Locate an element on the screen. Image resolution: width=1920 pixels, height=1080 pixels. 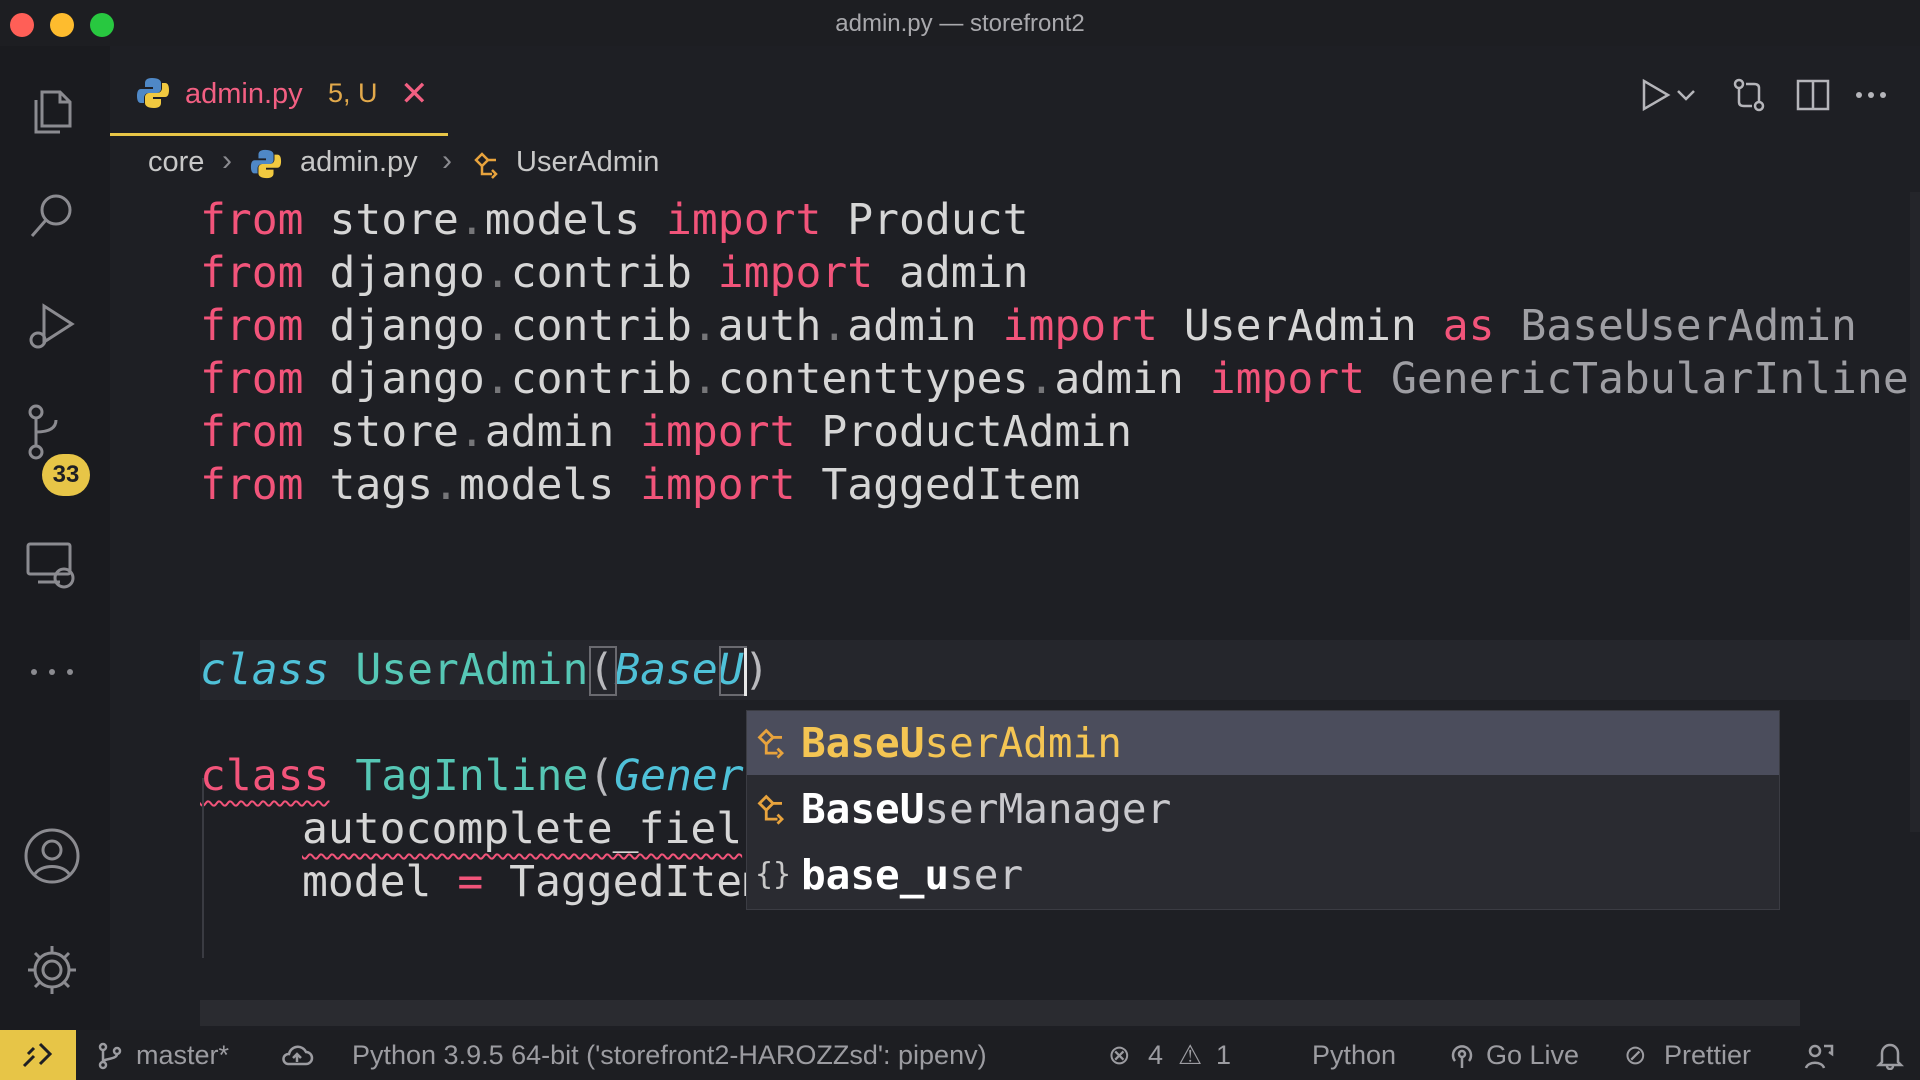
module-braces-icon: {} is located at coordinates (773, 874).